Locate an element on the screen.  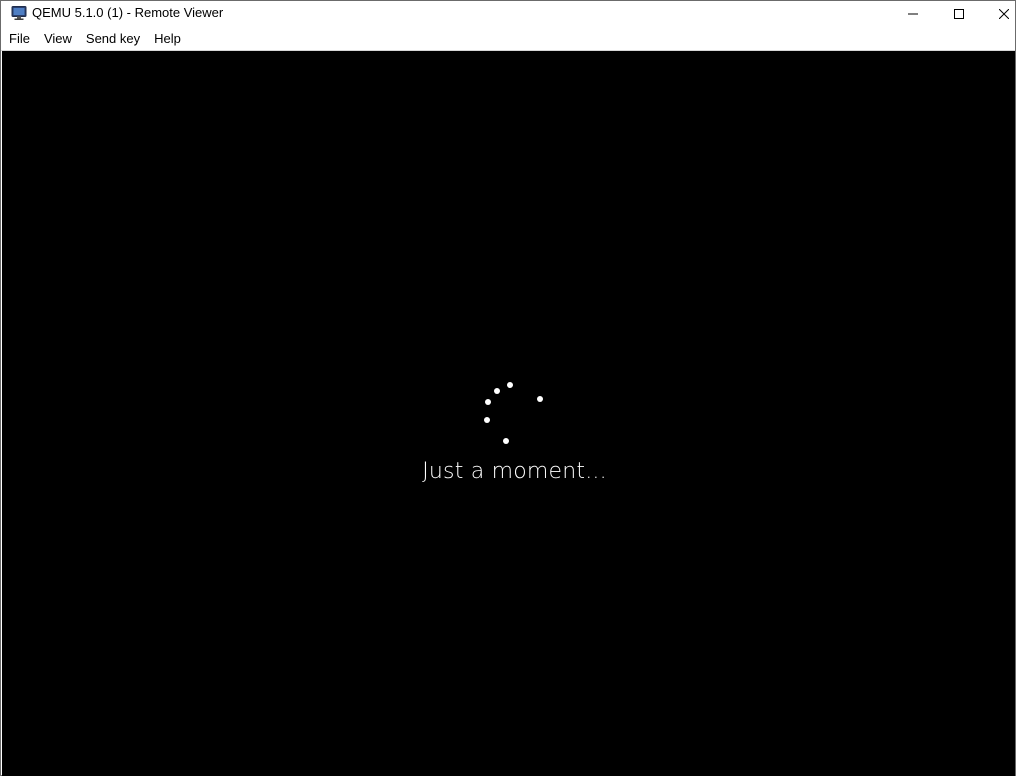
menu-view: View is located at coordinates (58, 38).